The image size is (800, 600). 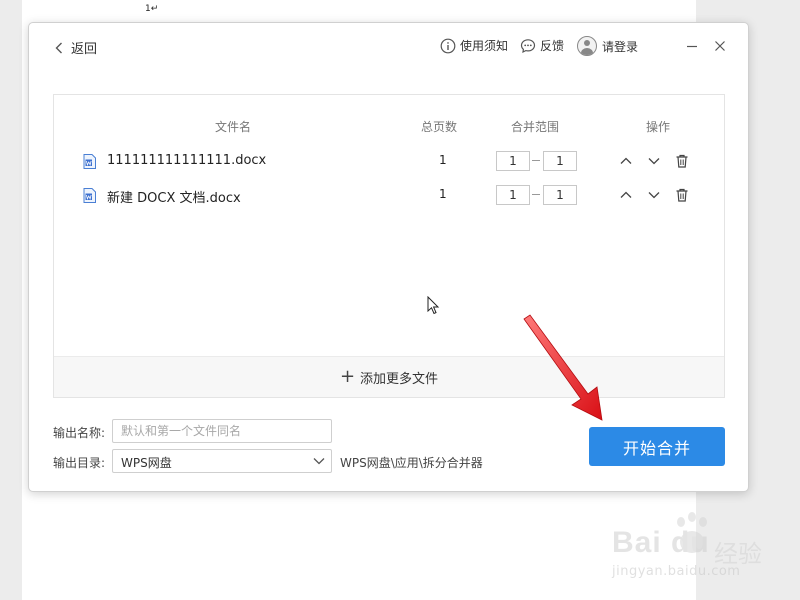 What do you see at coordinates (552, 46) in the screenshot?
I see `feedback-label: 反馈` at bounding box center [552, 46].